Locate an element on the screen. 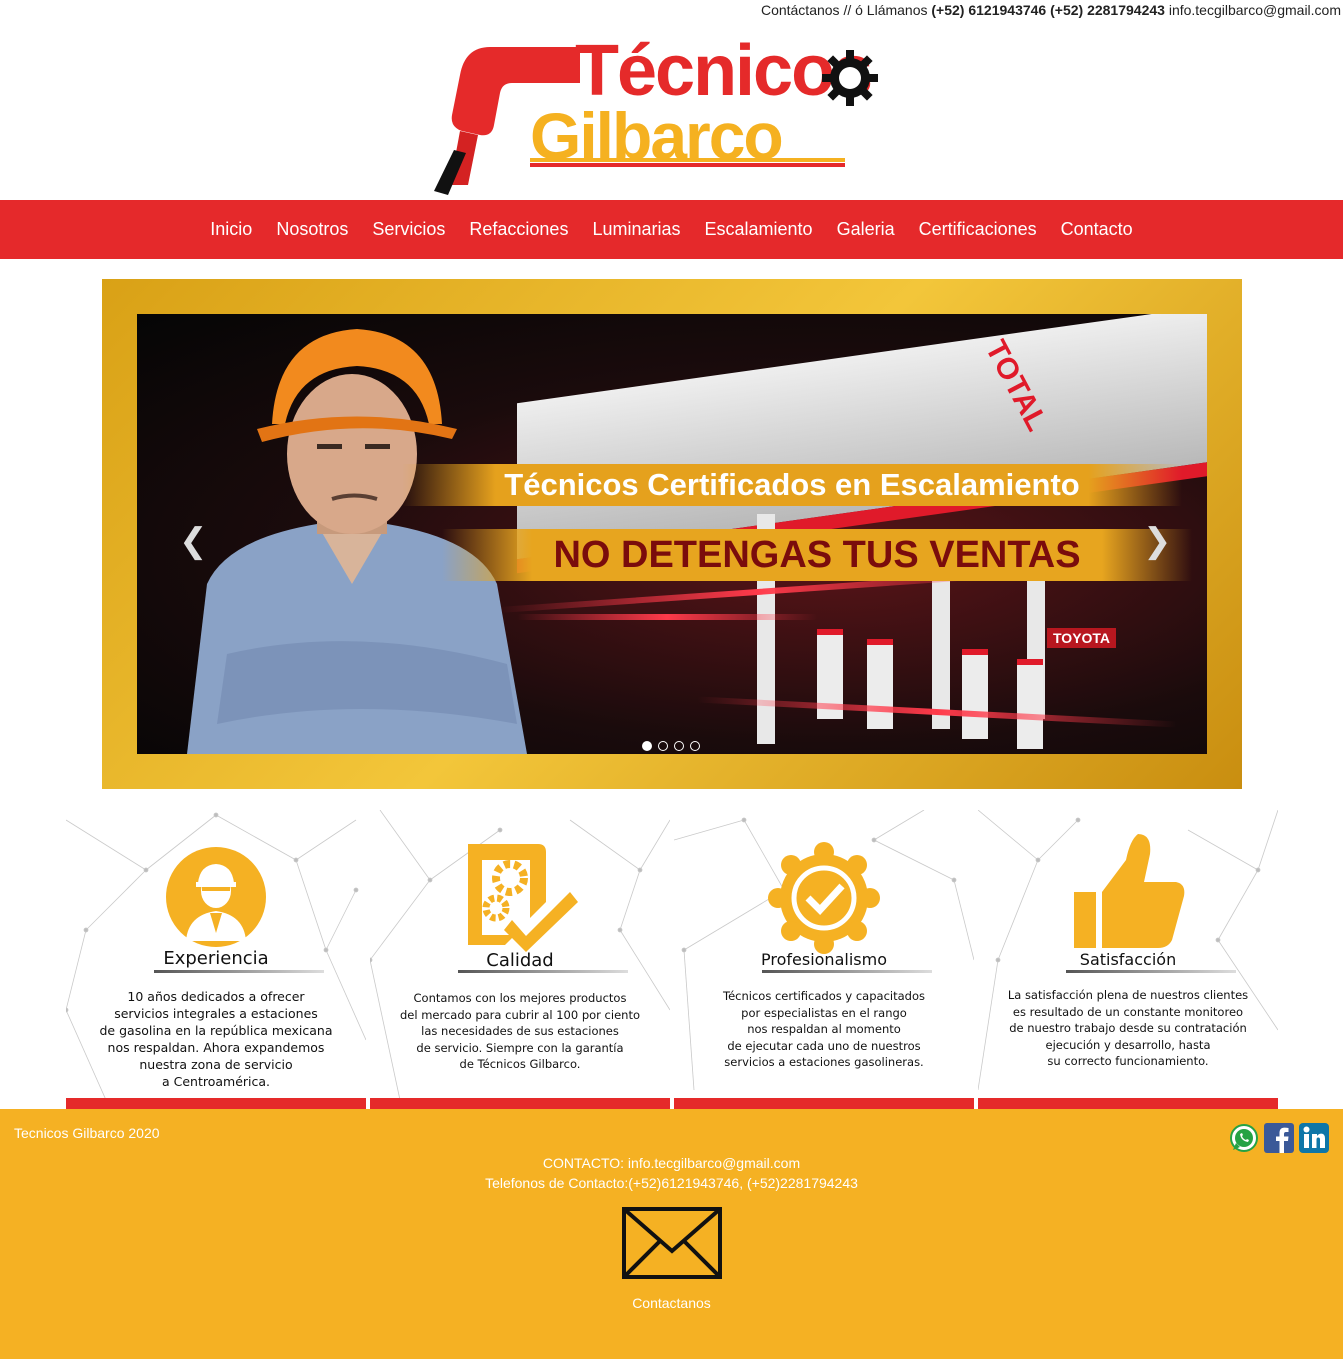  feature-title: Profesionalismo is located at coordinates (824, 959).